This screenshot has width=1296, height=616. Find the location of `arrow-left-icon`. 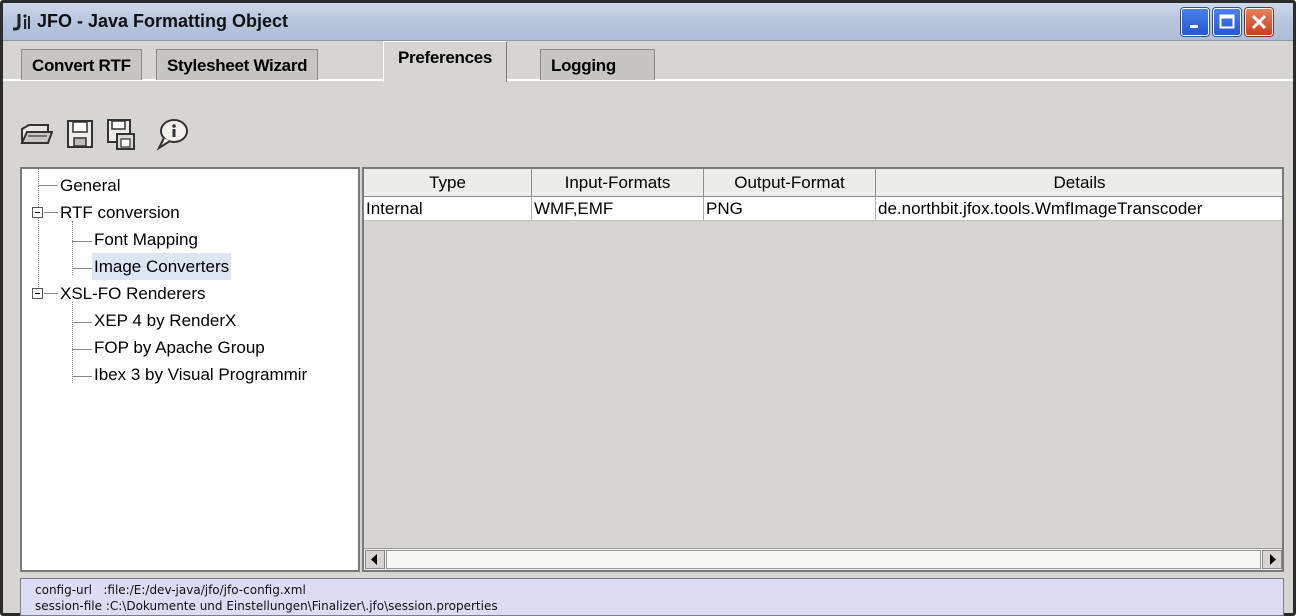

arrow-left-icon is located at coordinates (374, 559).